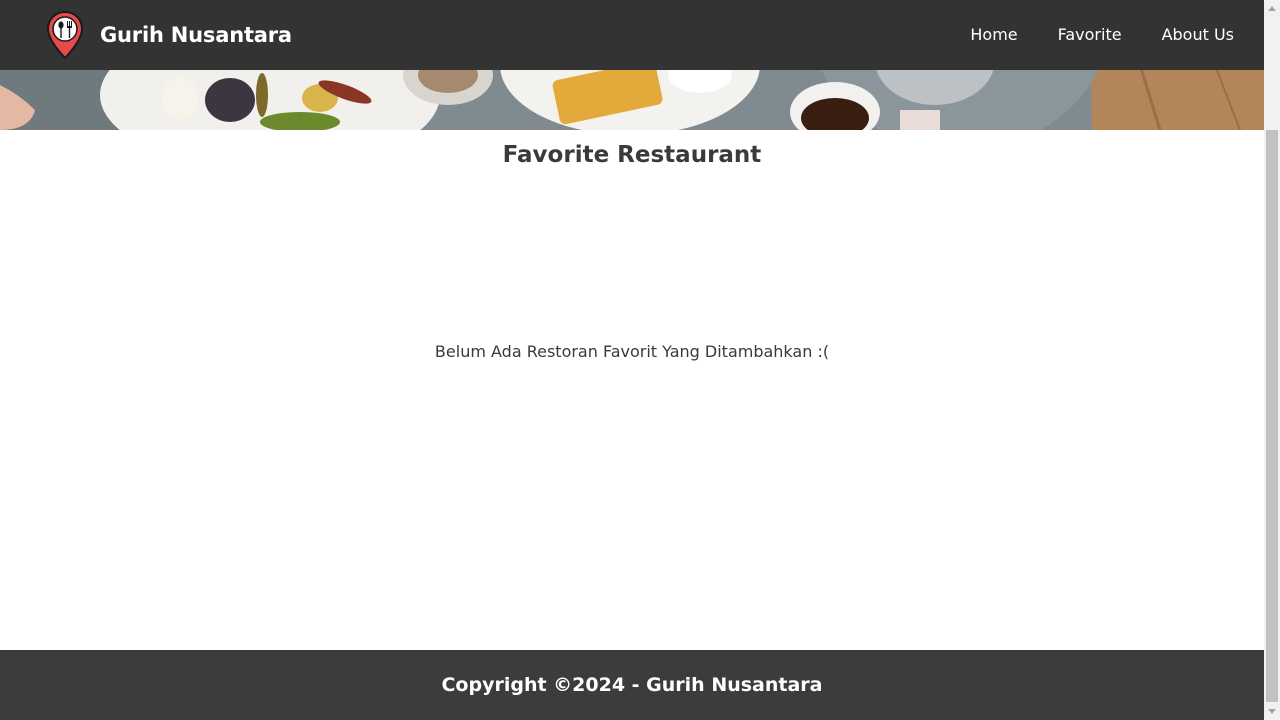 The height and width of the screenshot is (720, 1280). I want to click on top-navbar: Gurih Nusantara Home Favorite About Us, so click(632, 35).